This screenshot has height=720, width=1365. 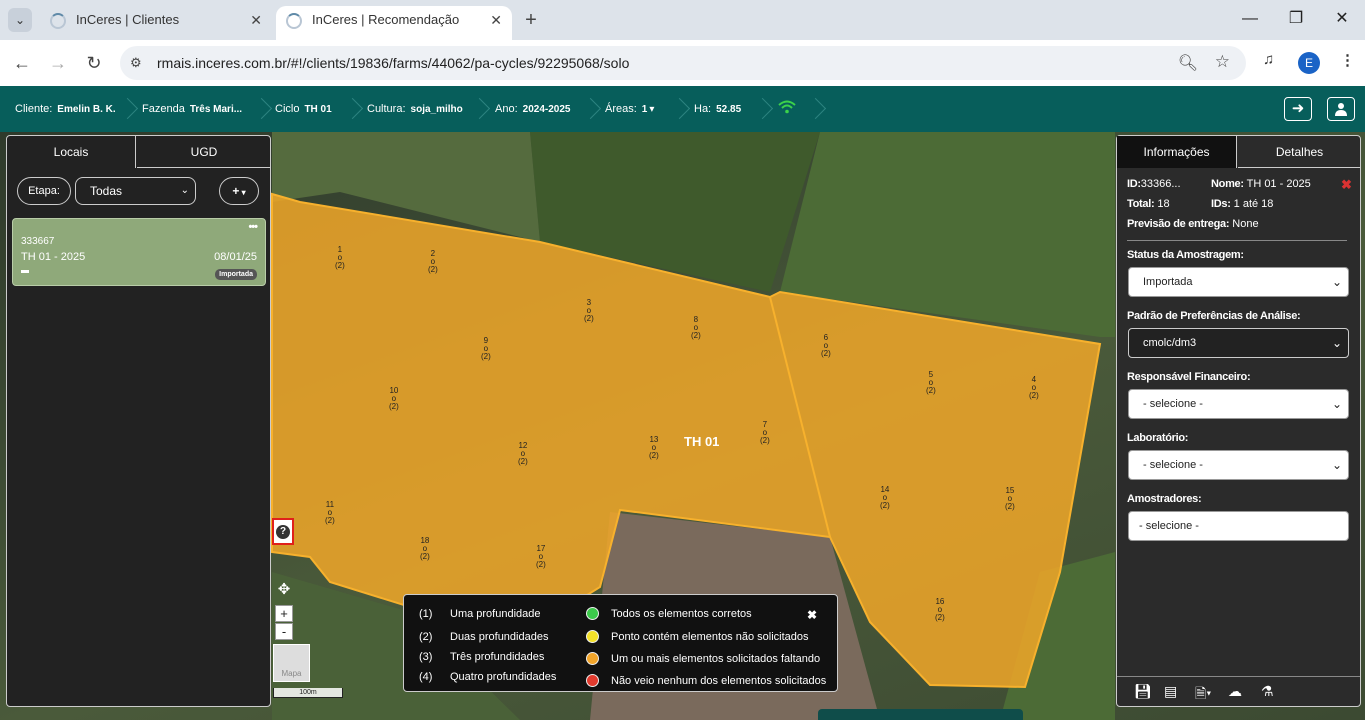 I want to click on status-select: Importada ⌄, so click(x=1238, y=282).